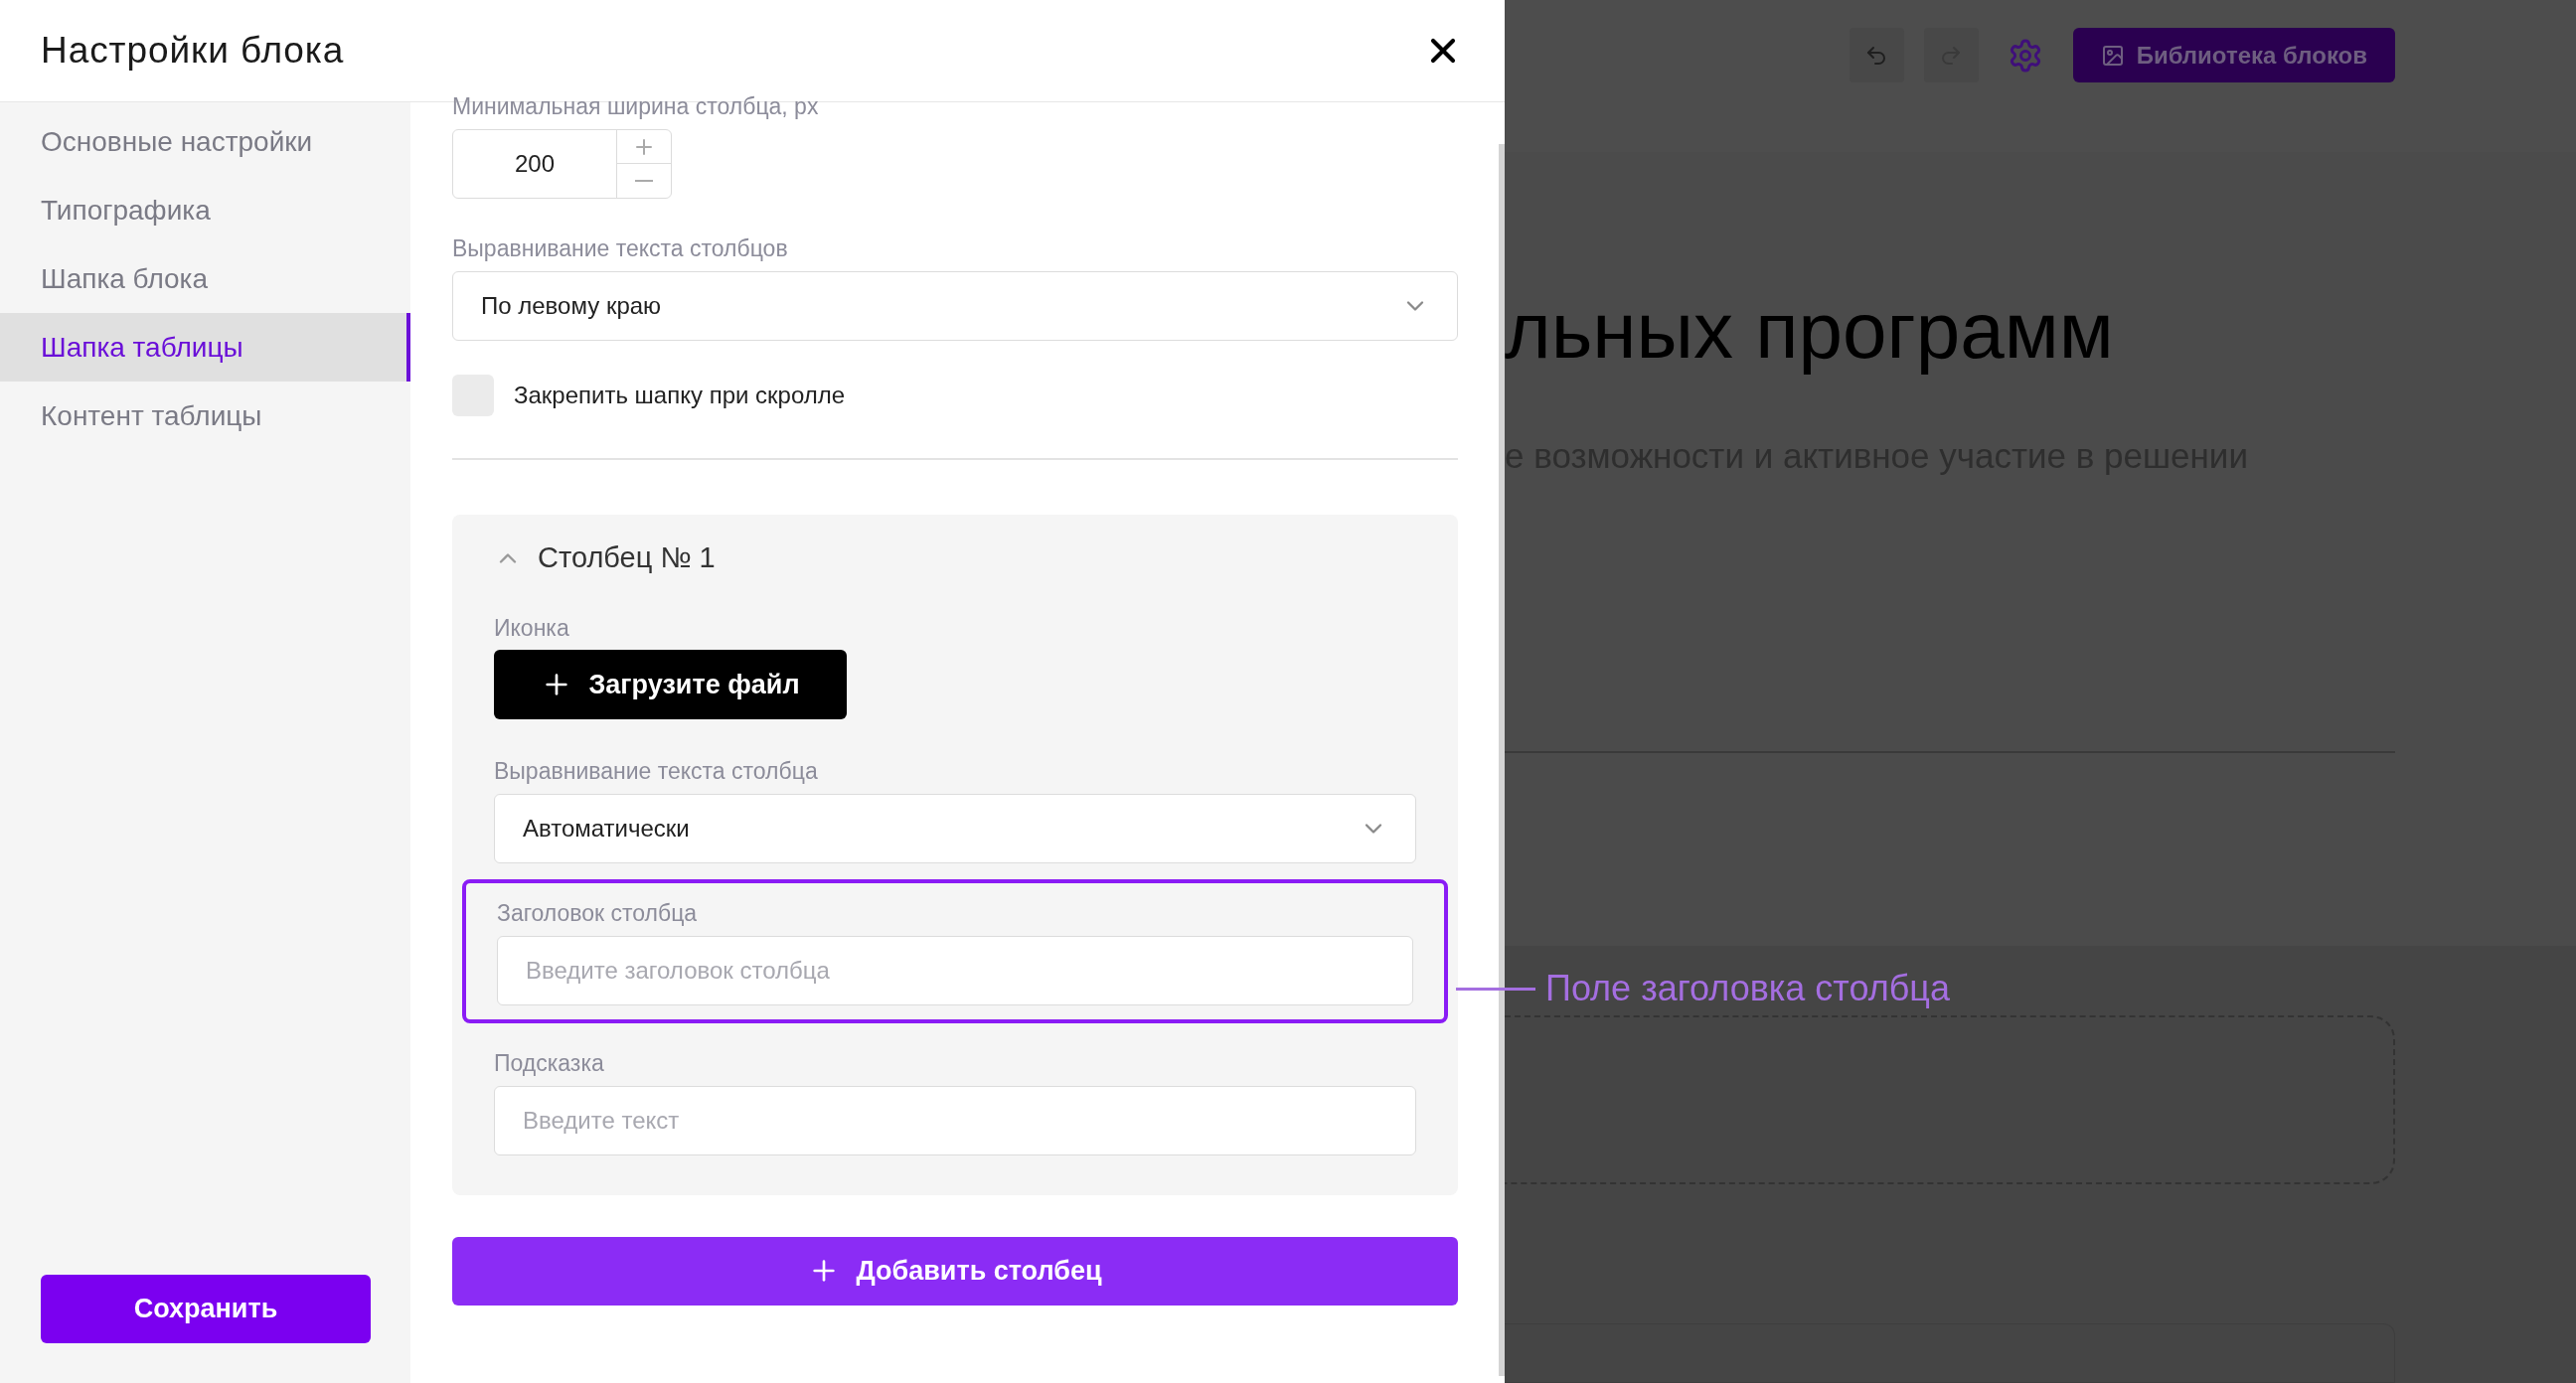  Describe the element at coordinates (620, 248) in the screenshot. I see `field-label: Выравнивание текста столбцов` at that location.